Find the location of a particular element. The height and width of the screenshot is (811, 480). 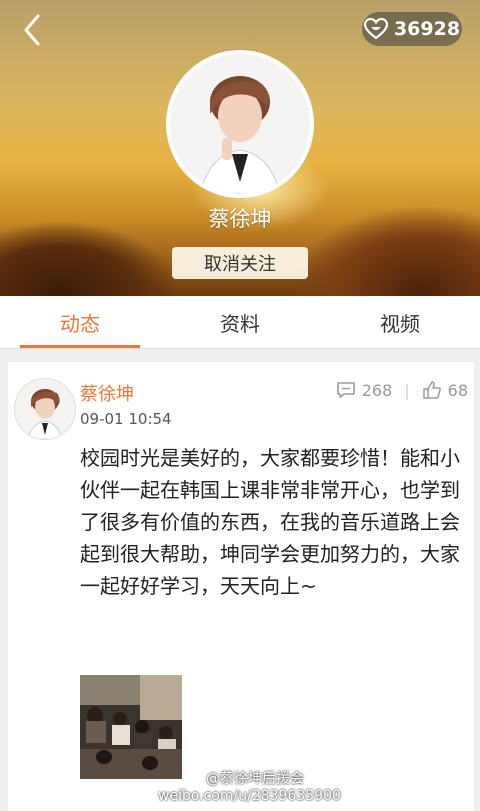

watermark-url: weibo.com/u/2839635900 is located at coordinates (249, 796).